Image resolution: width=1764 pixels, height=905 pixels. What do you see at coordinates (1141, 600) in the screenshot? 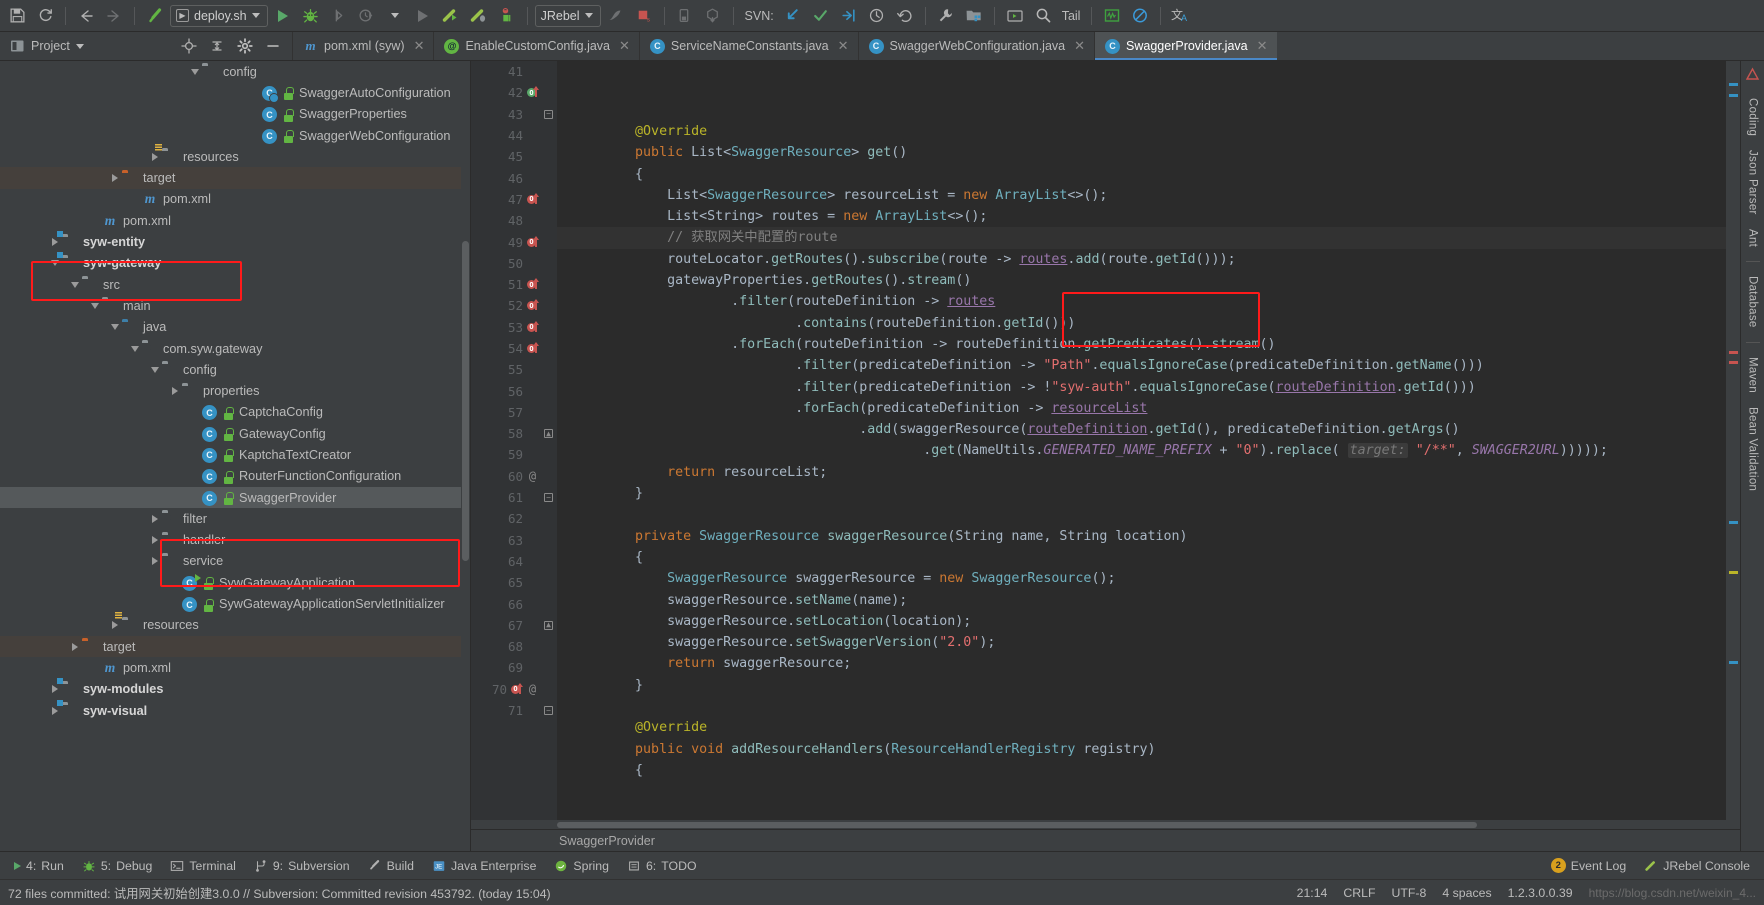
I see `code-line: swaggerResource.setName(name);` at bounding box center [1141, 600].